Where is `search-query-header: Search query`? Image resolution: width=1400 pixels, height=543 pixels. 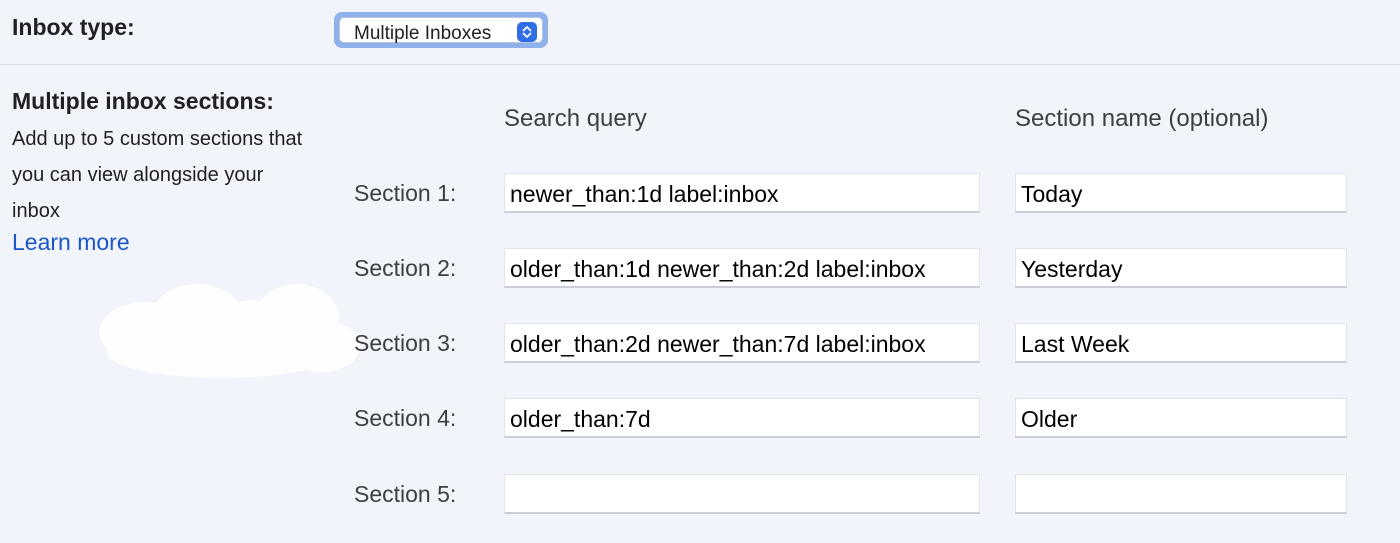 search-query-header: Search query is located at coordinates (575, 118).